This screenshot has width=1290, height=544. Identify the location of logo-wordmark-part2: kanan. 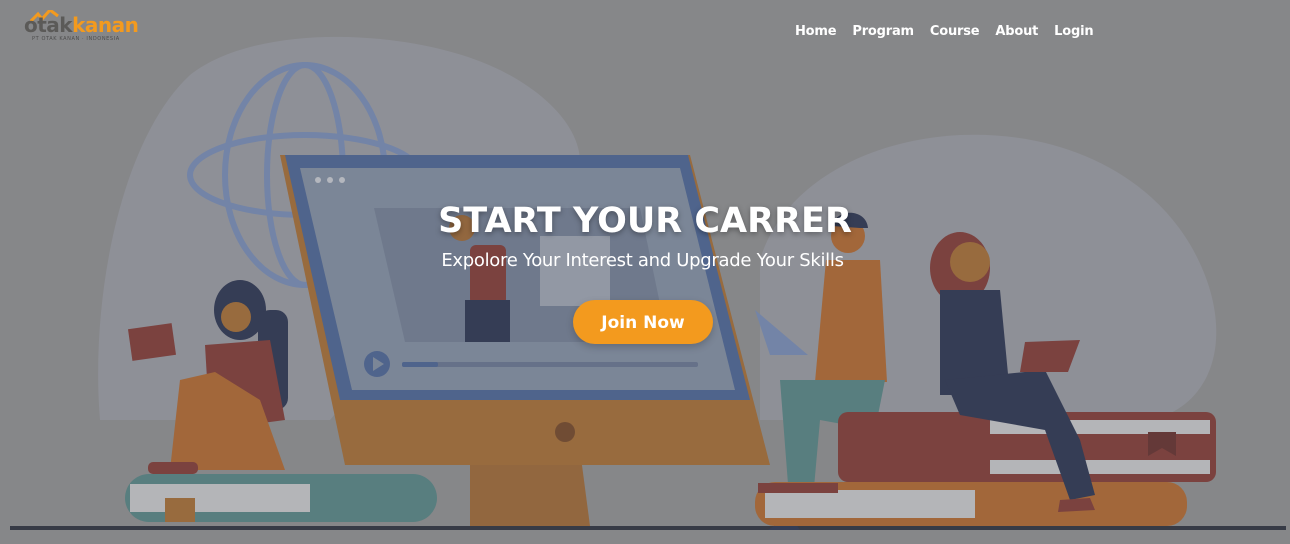
(105, 25).